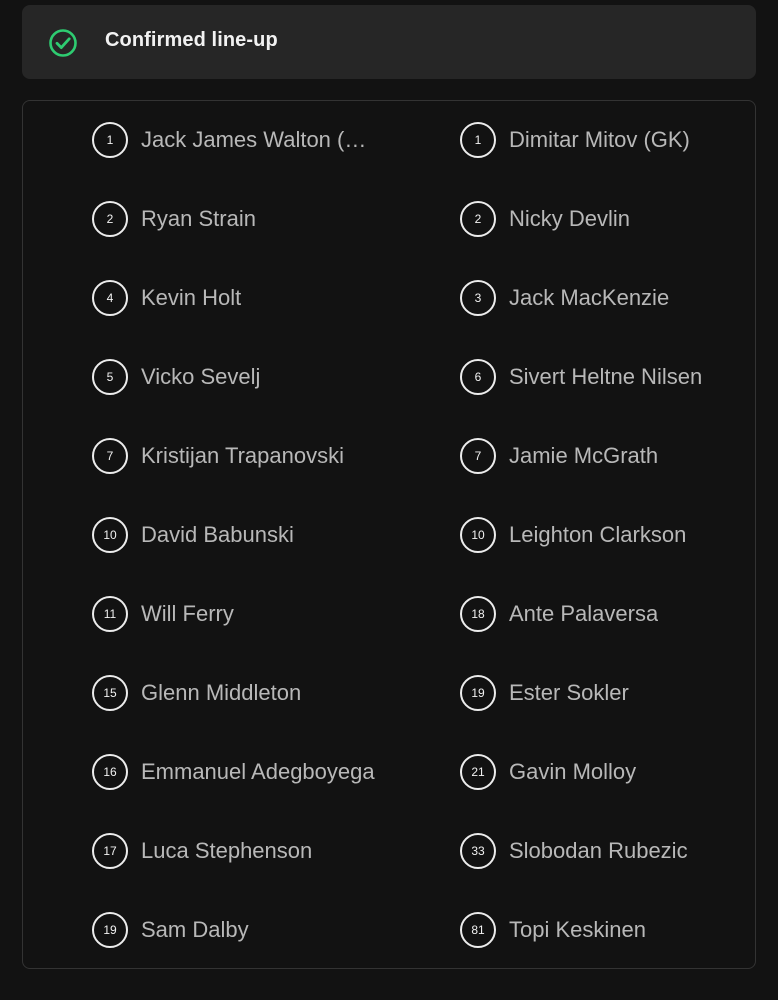 The height and width of the screenshot is (1000, 778). What do you see at coordinates (606, 376) in the screenshot?
I see `player-name: Sivert Heltne Nilsen` at bounding box center [606, 376].